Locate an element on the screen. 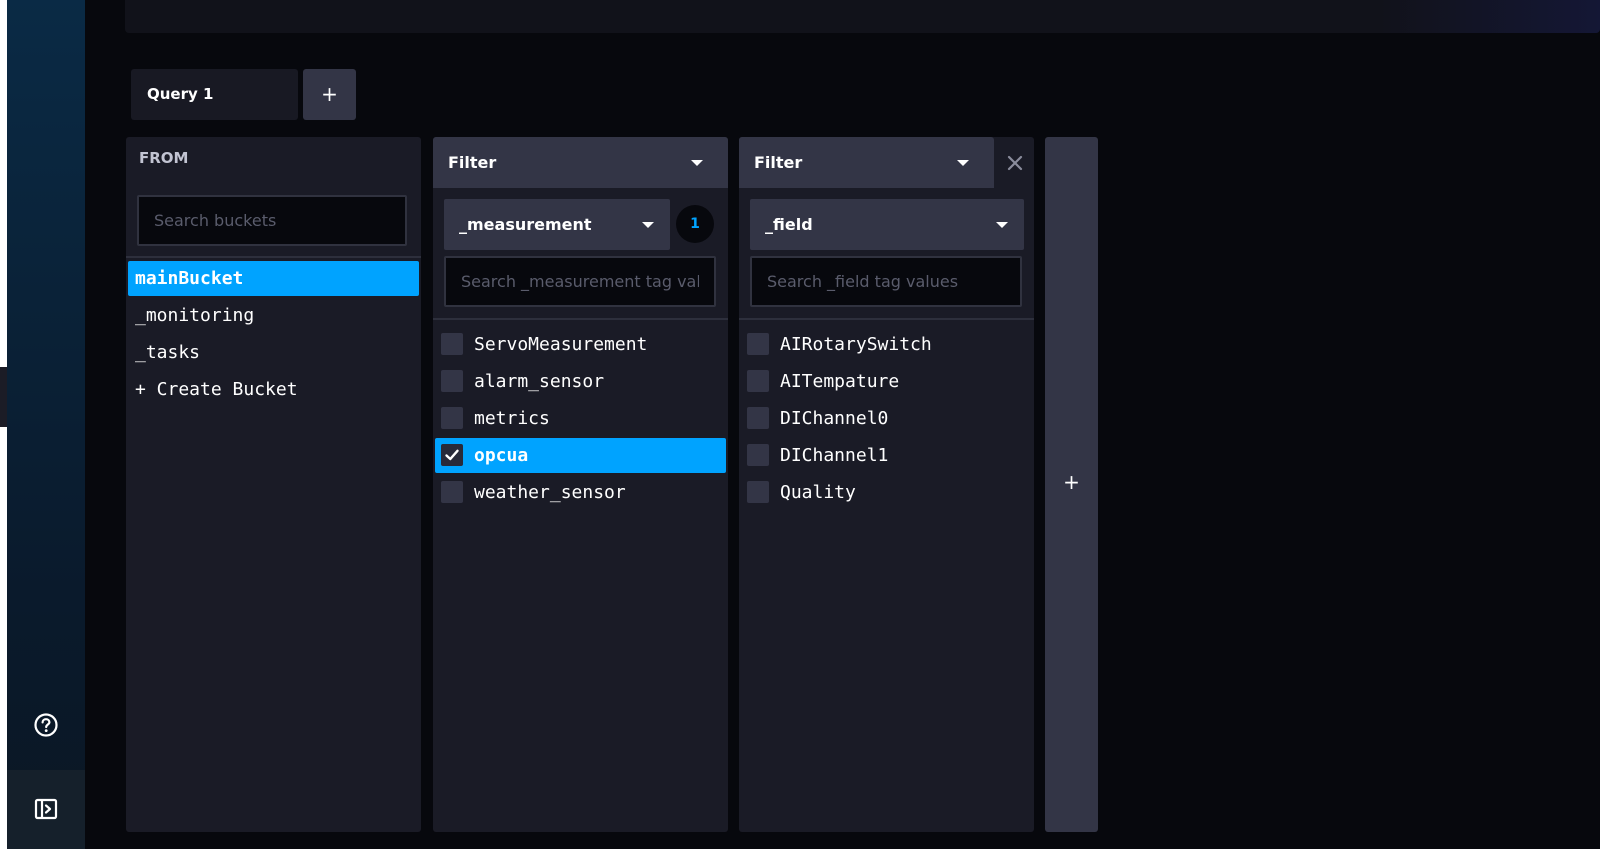  query-tab: Query 1 is located at coordinates (214, 94).